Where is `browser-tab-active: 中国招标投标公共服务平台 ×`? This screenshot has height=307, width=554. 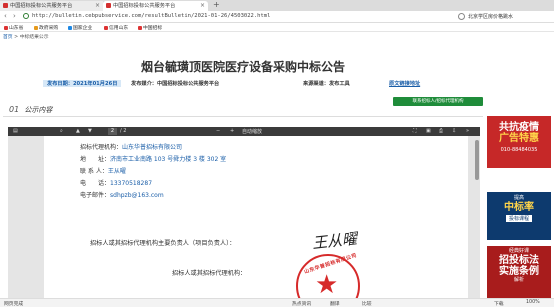 browser-tab-active: 中国招标投标公共服务平台 × is located at coordinates (155, 6).